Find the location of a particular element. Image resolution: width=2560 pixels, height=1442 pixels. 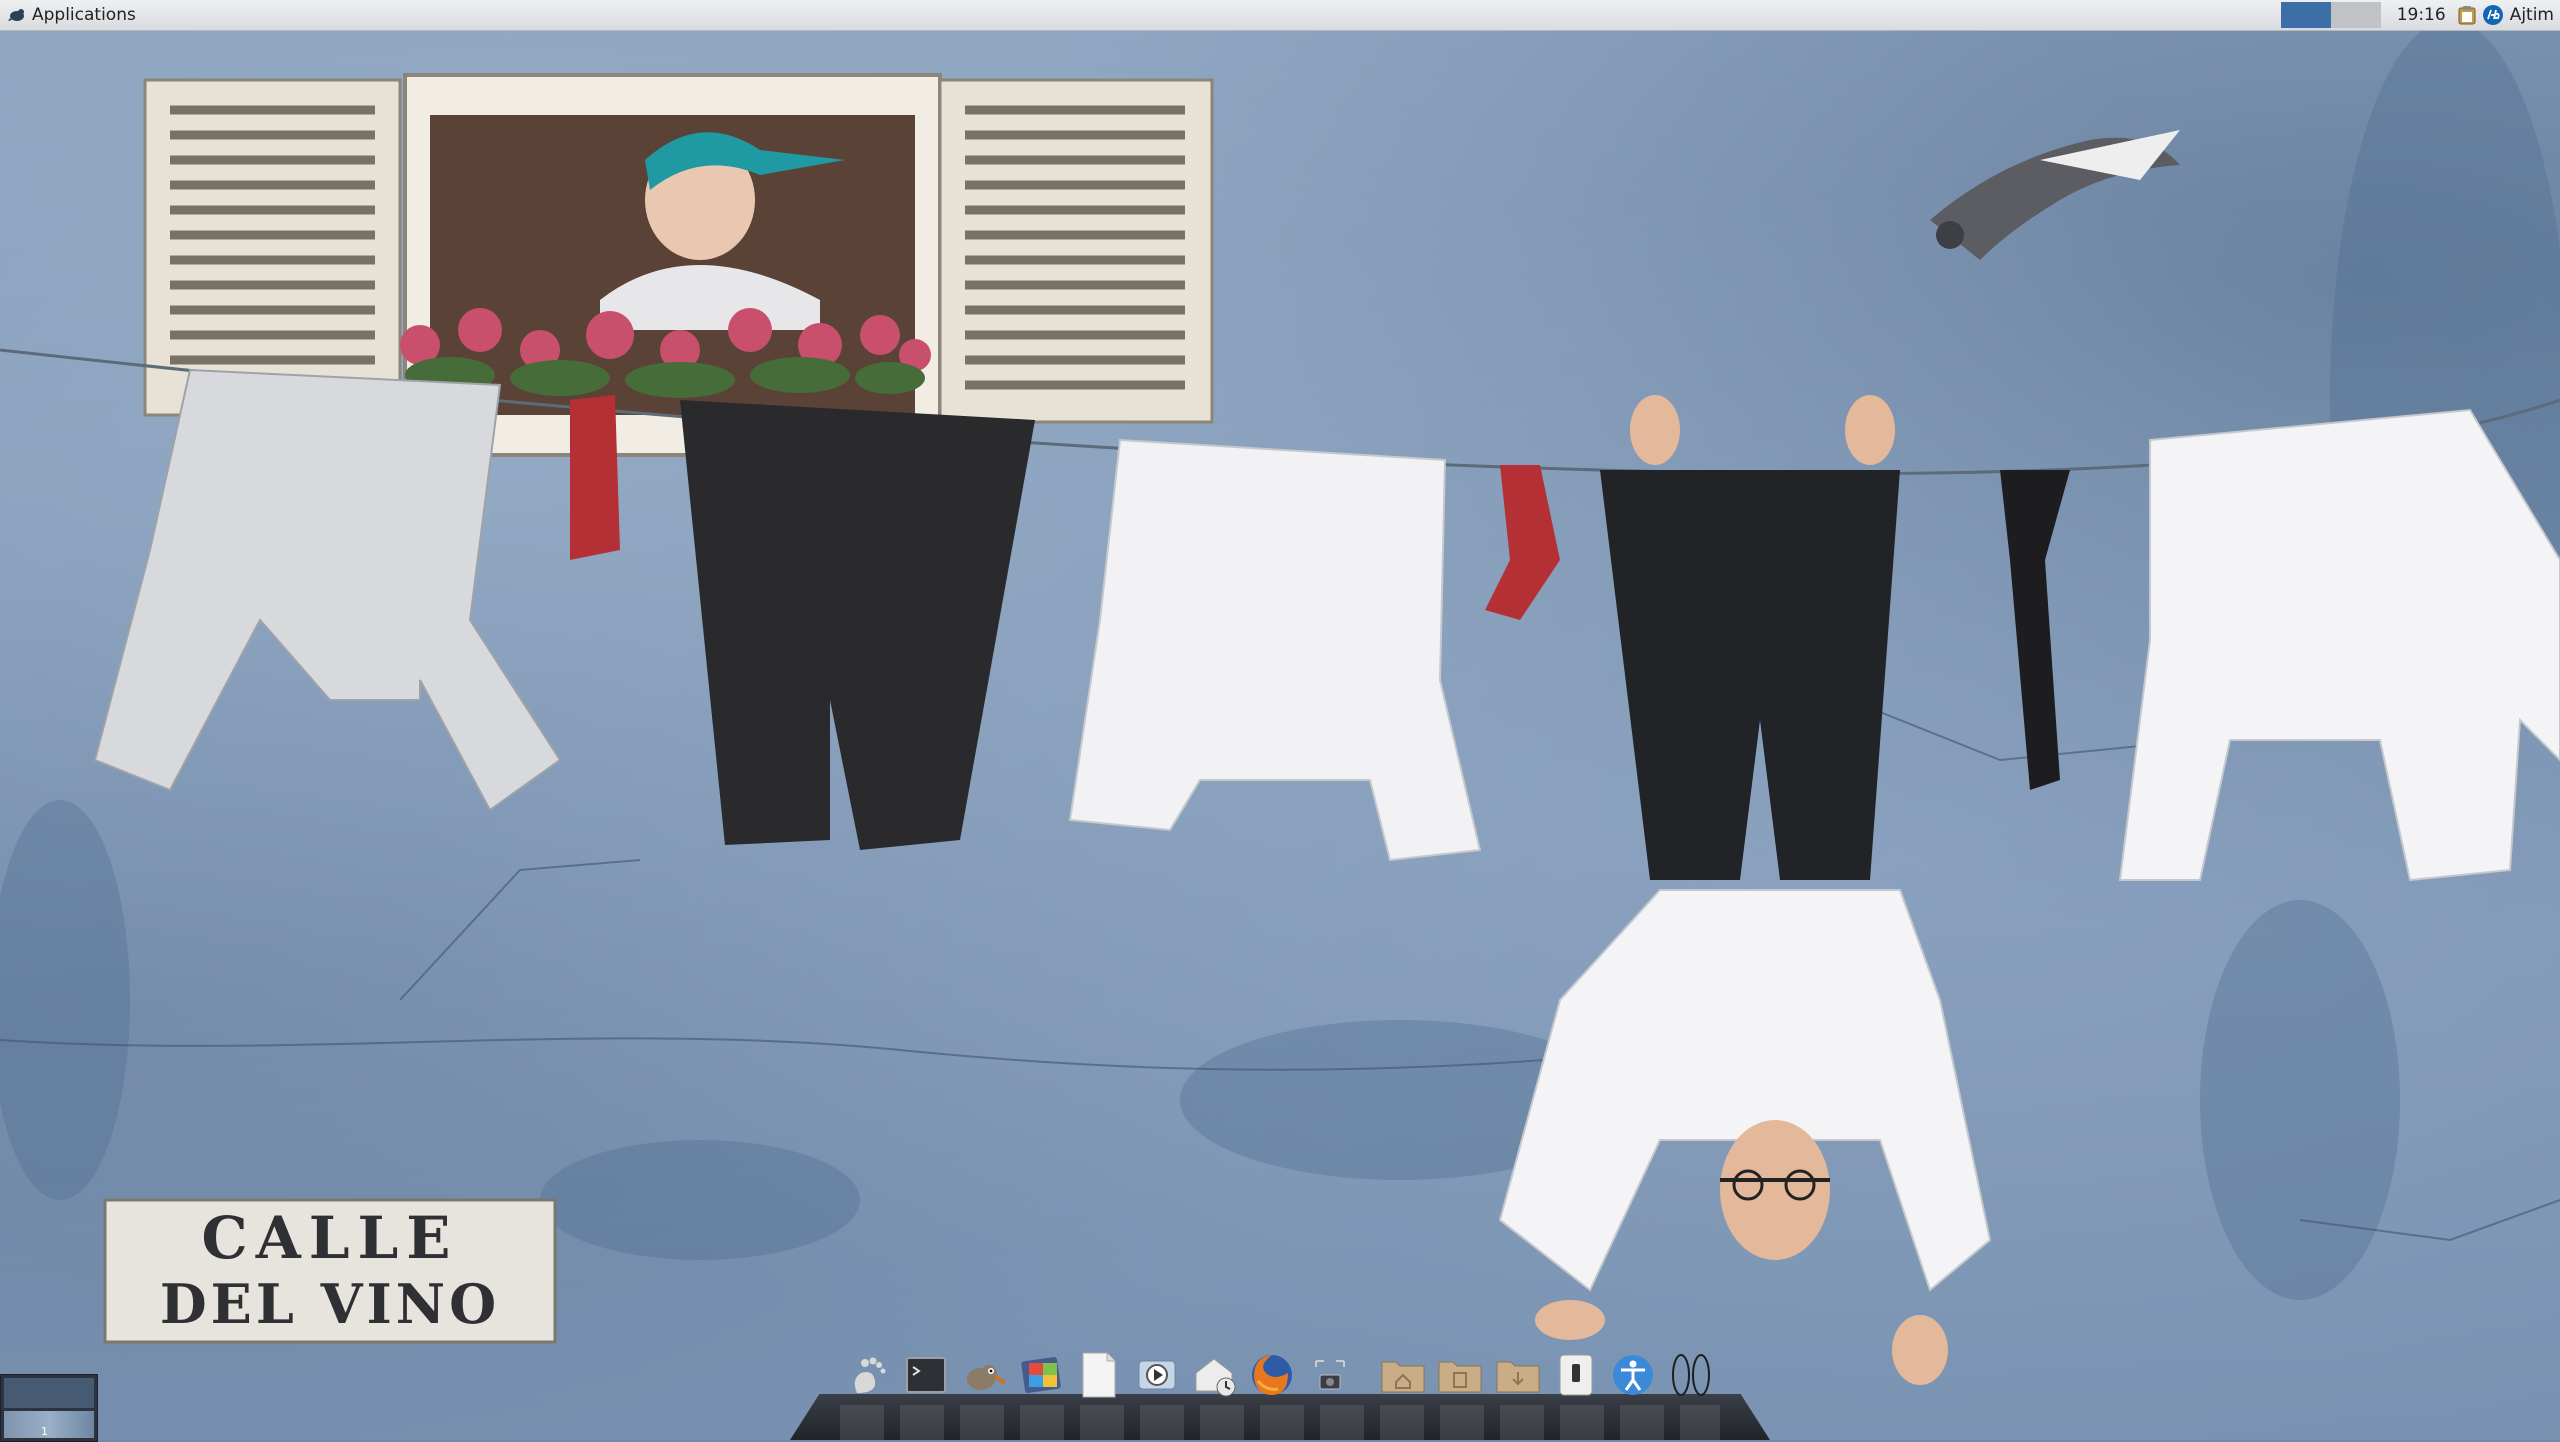

phone-icon is located at coordinates (1576, 1375).